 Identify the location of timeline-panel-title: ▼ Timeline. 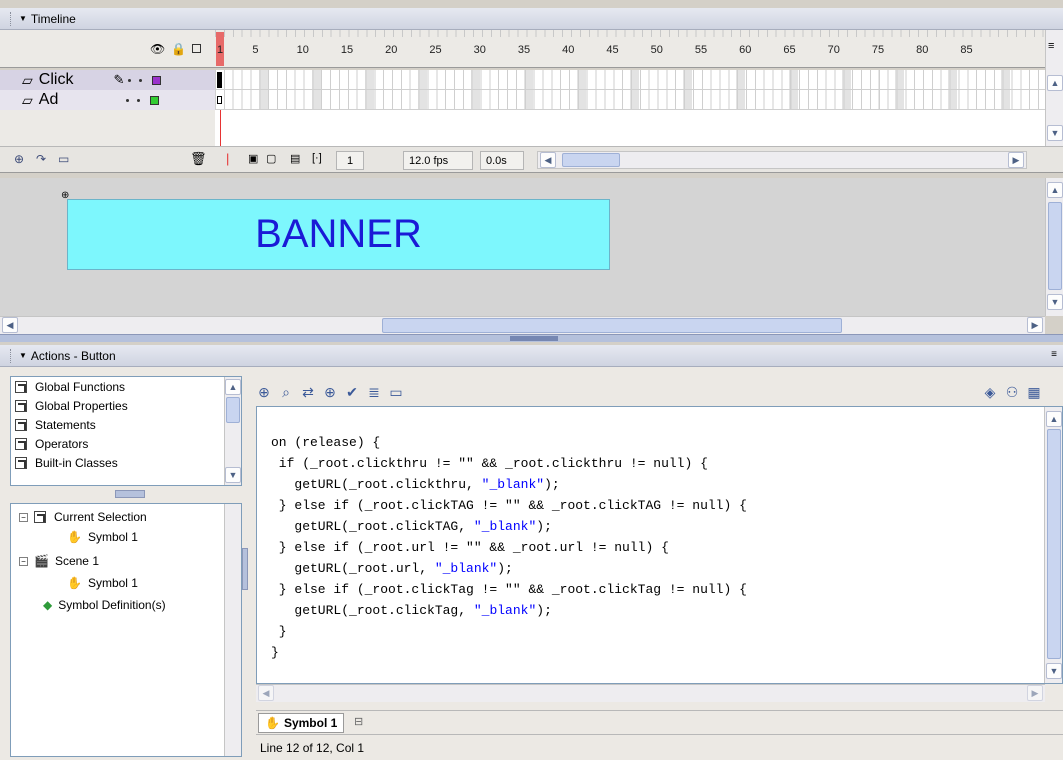
(531, 19).